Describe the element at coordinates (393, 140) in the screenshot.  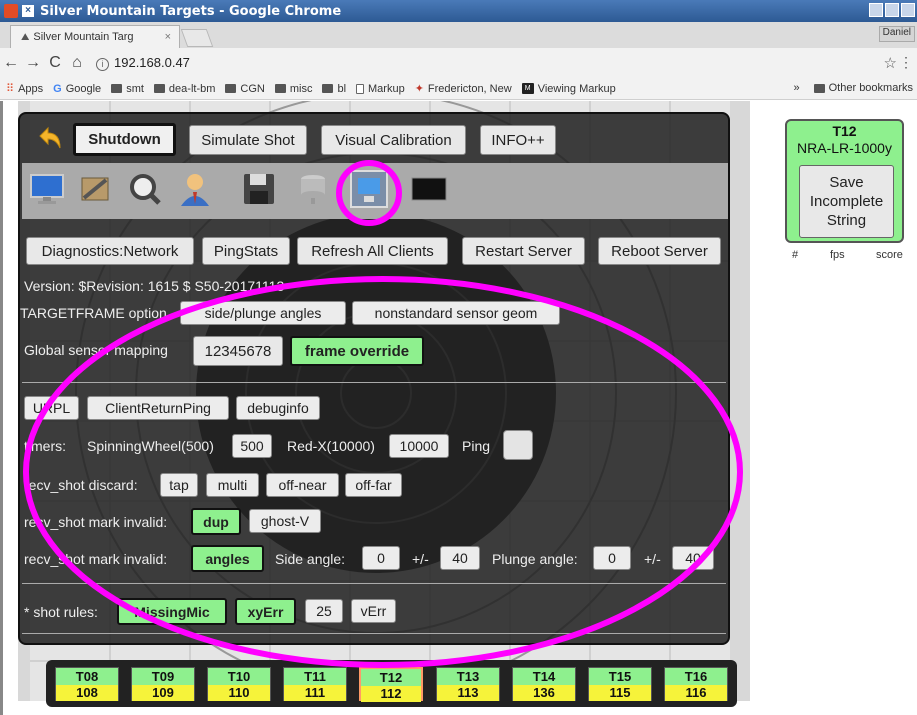
I see `visual-calibration-button: Visual Calibration` at that location.